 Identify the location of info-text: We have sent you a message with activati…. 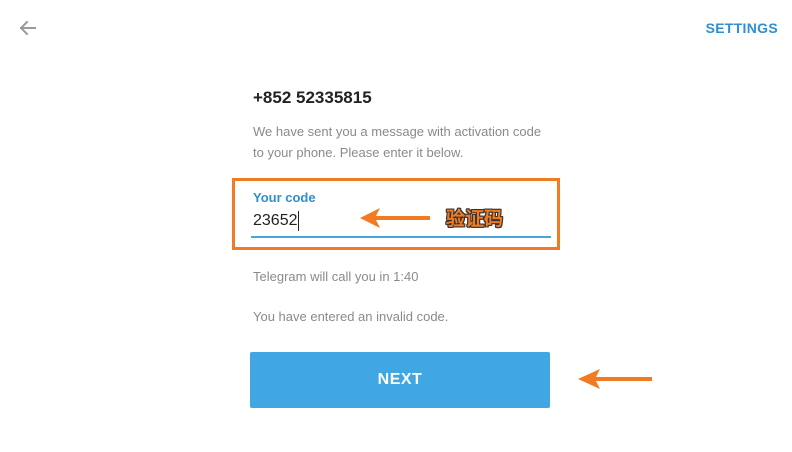
(397, 142).